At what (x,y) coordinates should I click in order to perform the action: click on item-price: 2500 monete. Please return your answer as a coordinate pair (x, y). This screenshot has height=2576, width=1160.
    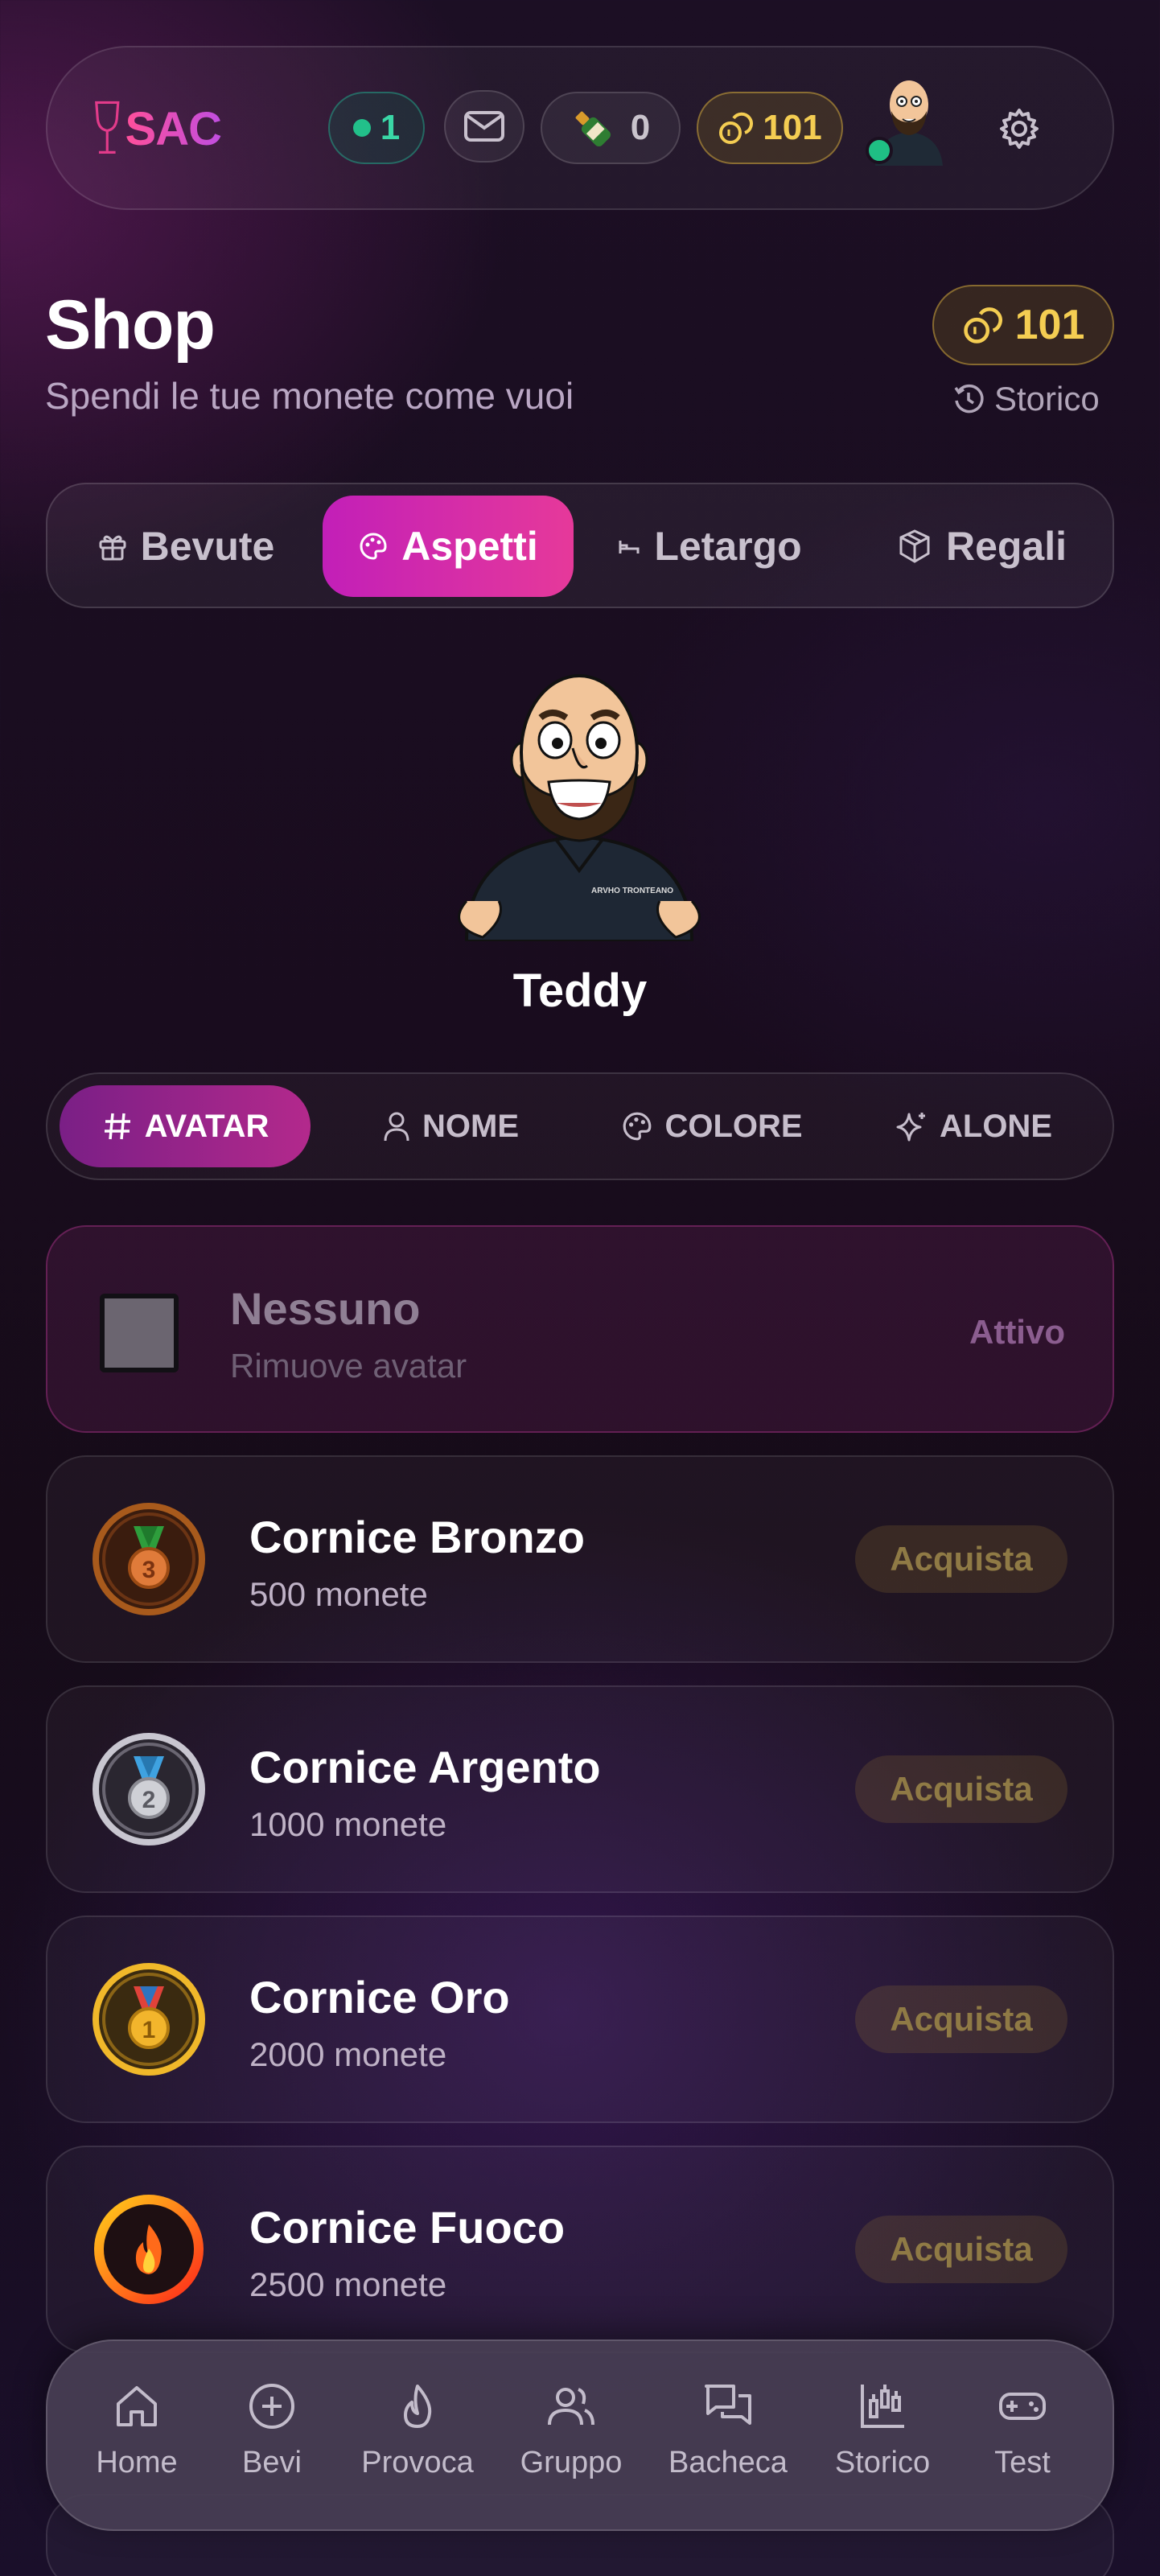
    Looking at the image, I should click on (348, 2284).